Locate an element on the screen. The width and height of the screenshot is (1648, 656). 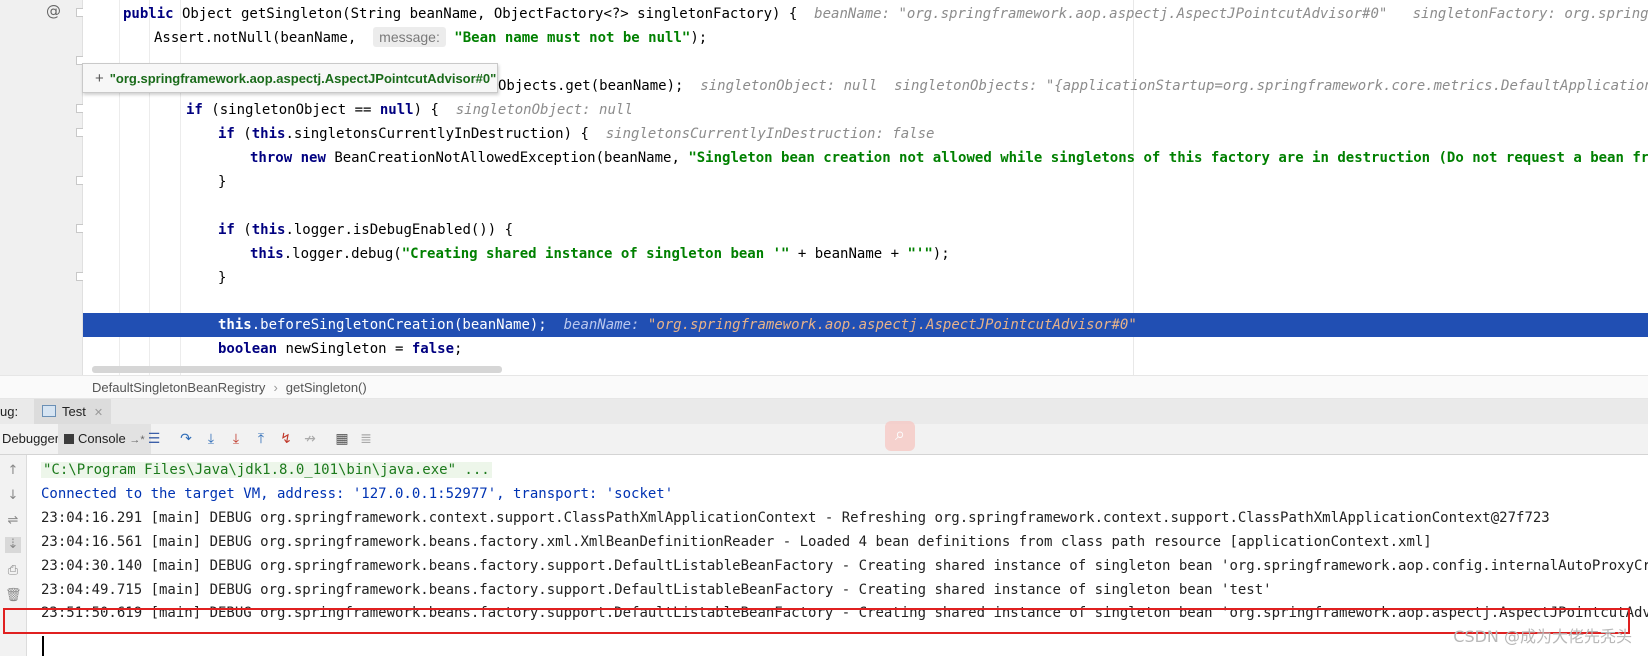
run-config-icon is located at coordinates (49, 411).